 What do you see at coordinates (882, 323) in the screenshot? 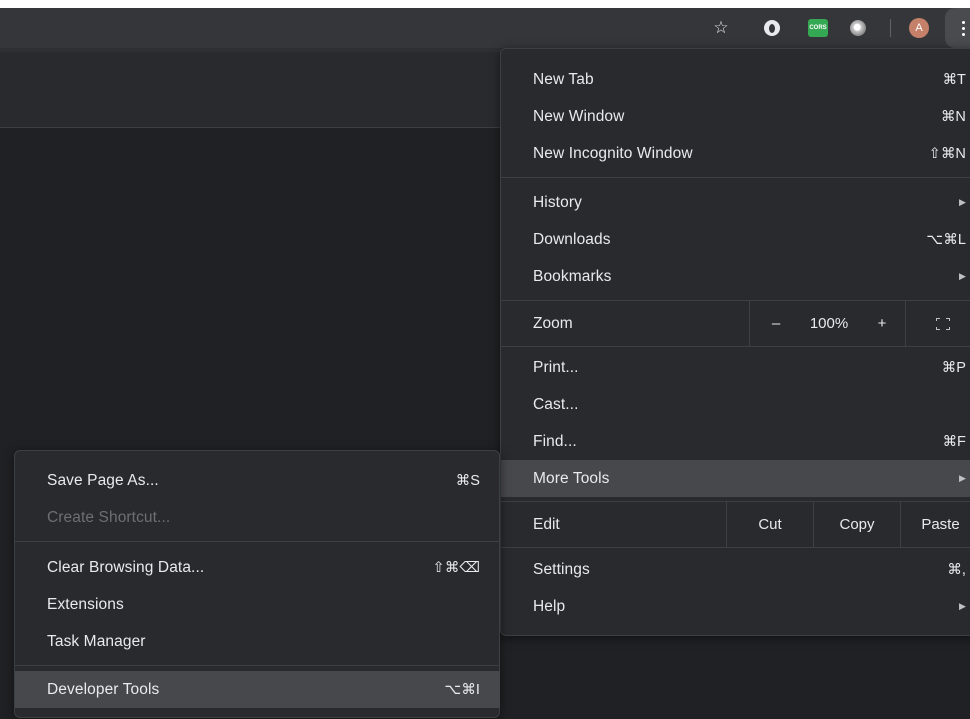
I see `zoom-in-button: +` at bounding box center [882, 323].